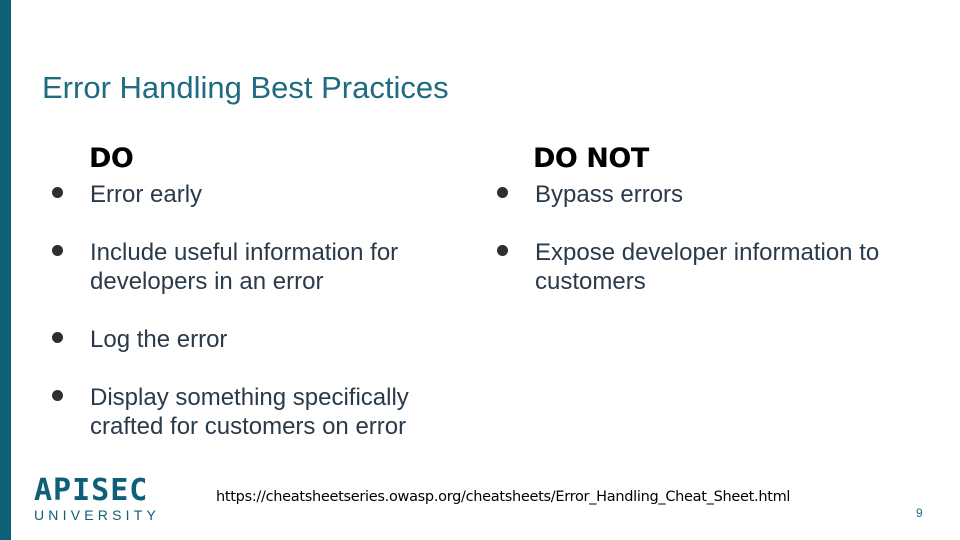 The width and height of the screenshot is (960, 540). Describe the element at coordinates (591, 158) in the screenshot. I see `do-not-column-heading: DO NOT` at that location.